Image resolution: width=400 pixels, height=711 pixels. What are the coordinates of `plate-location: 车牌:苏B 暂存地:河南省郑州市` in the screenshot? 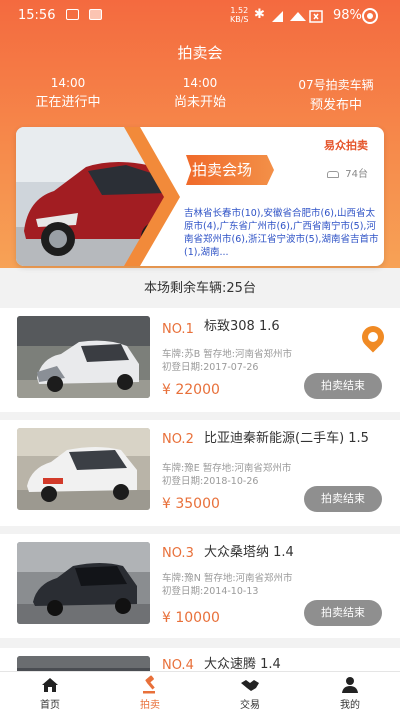 It's located at (227, 354).